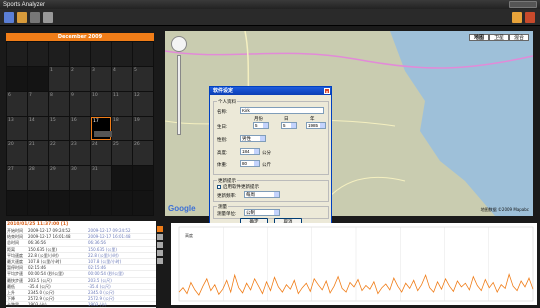  I want to click on calendar-day: 3, so click(101, 78).